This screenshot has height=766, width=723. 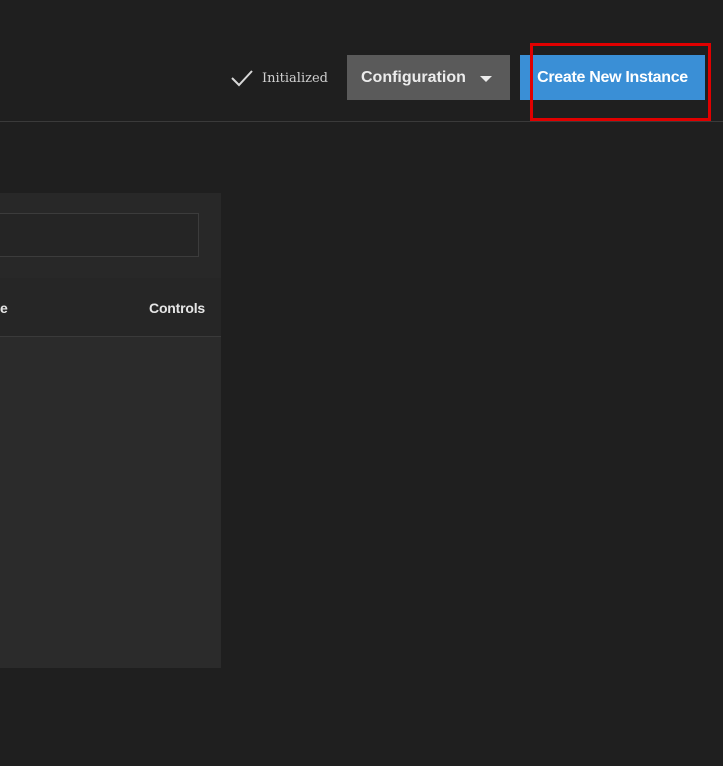 What do you see at coordinates (295, 78) in the screenshot?
I see `status-label: Initialized` at bounding box center [295, 78].